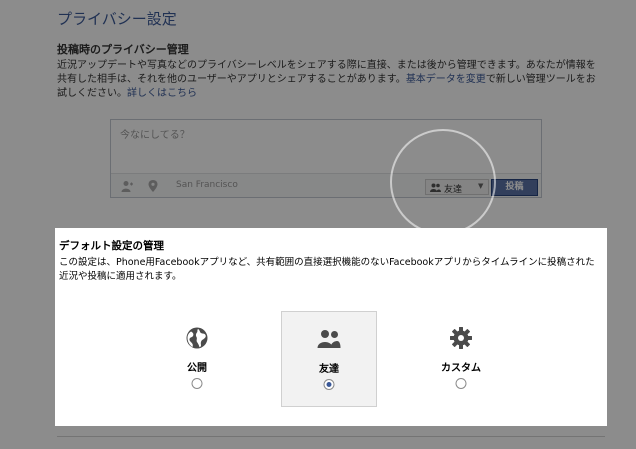 Image resolution: width=636 pixels, height=449 pixels. What do you see at coordinates (329, 384) in the screenshot?
I see `radio-friends` at bounding box center [329, 384].